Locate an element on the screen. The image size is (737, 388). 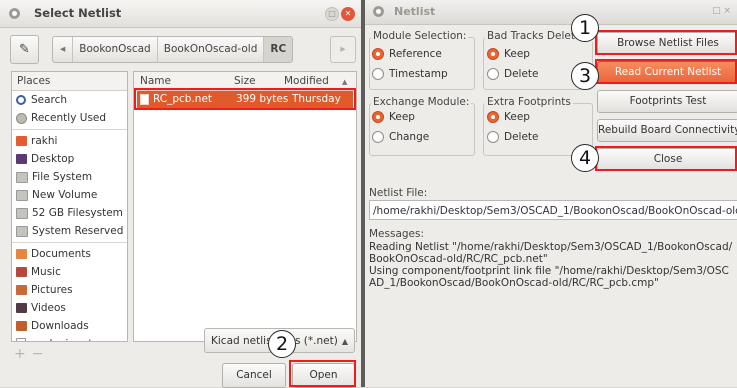
annotation-highlight-read is located at coordinates (666, 71).